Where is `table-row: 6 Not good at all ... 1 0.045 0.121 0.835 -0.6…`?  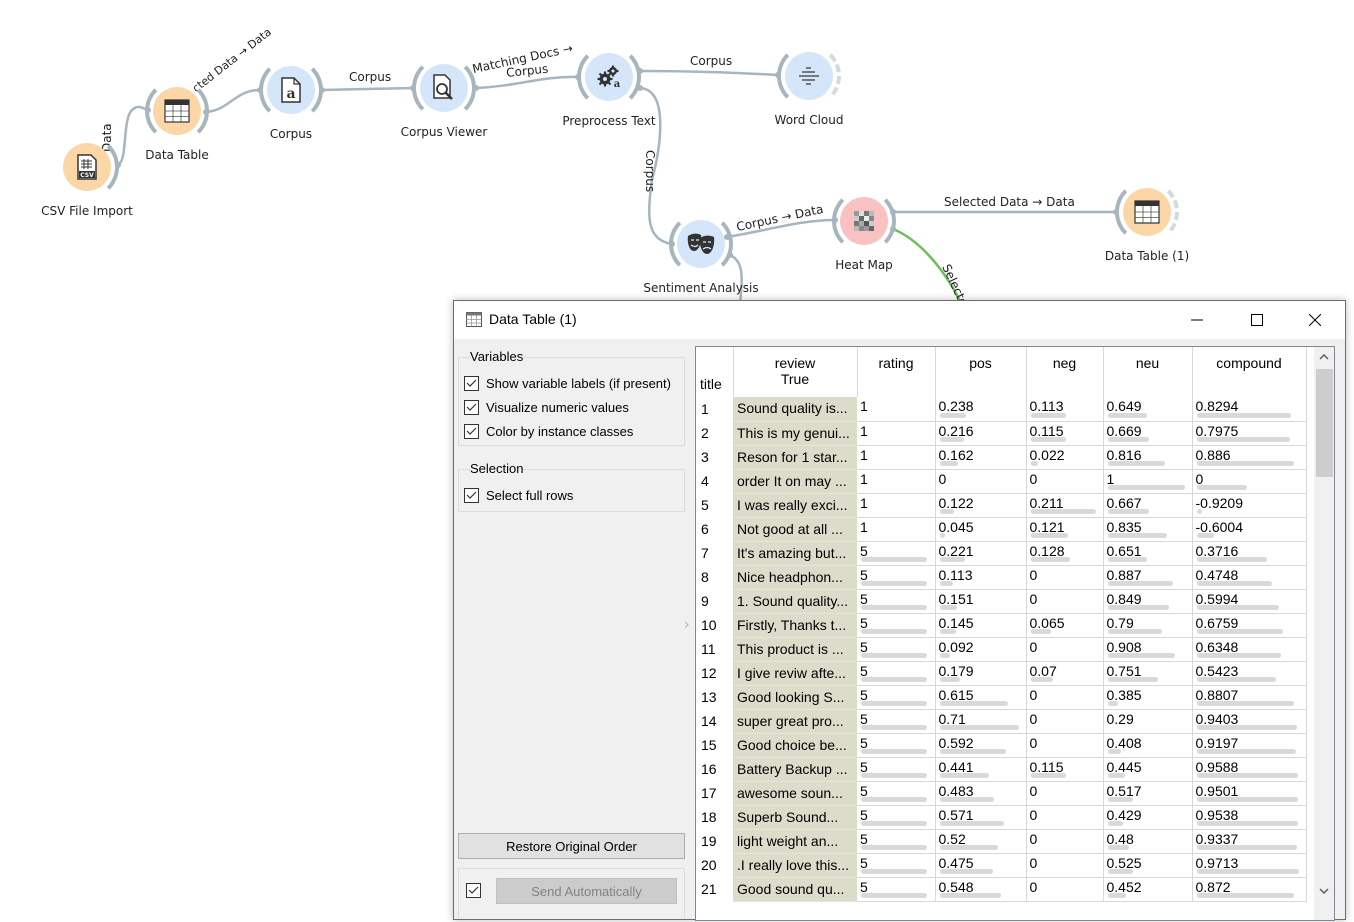
table-row: 6 Not good at all ... 1 0.045 0.121 0.835 -0.6… is located at coordinates (1001, 529).